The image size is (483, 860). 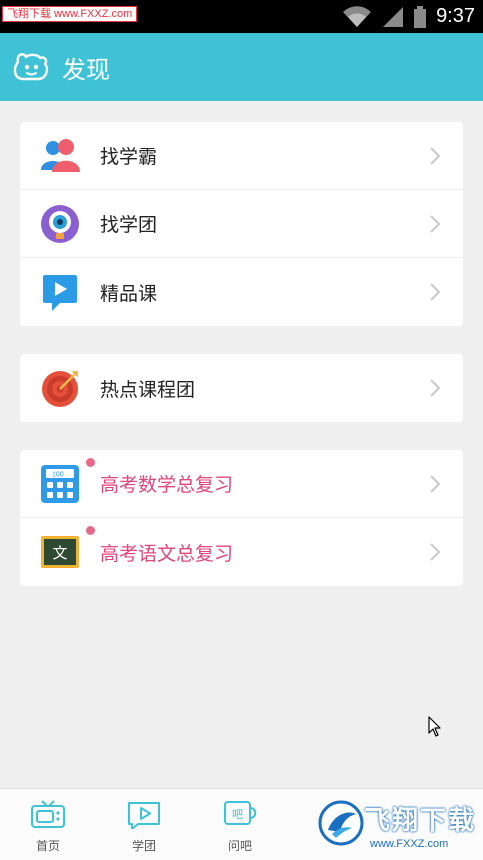 What do you see at coordinates (143, 846) in the screenshot?
I see `tab-label: 学团` at bounding box center [143, 846].